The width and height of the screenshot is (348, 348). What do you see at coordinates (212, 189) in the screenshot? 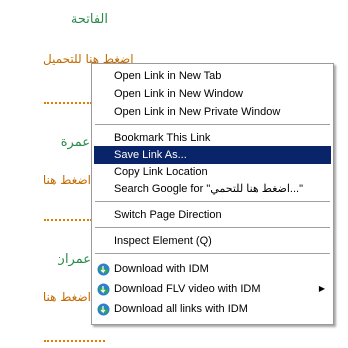
I see `menu-item-search-google: Search Google for "اضغط هنا للتحمي..."` at bounding box center [212, 189].